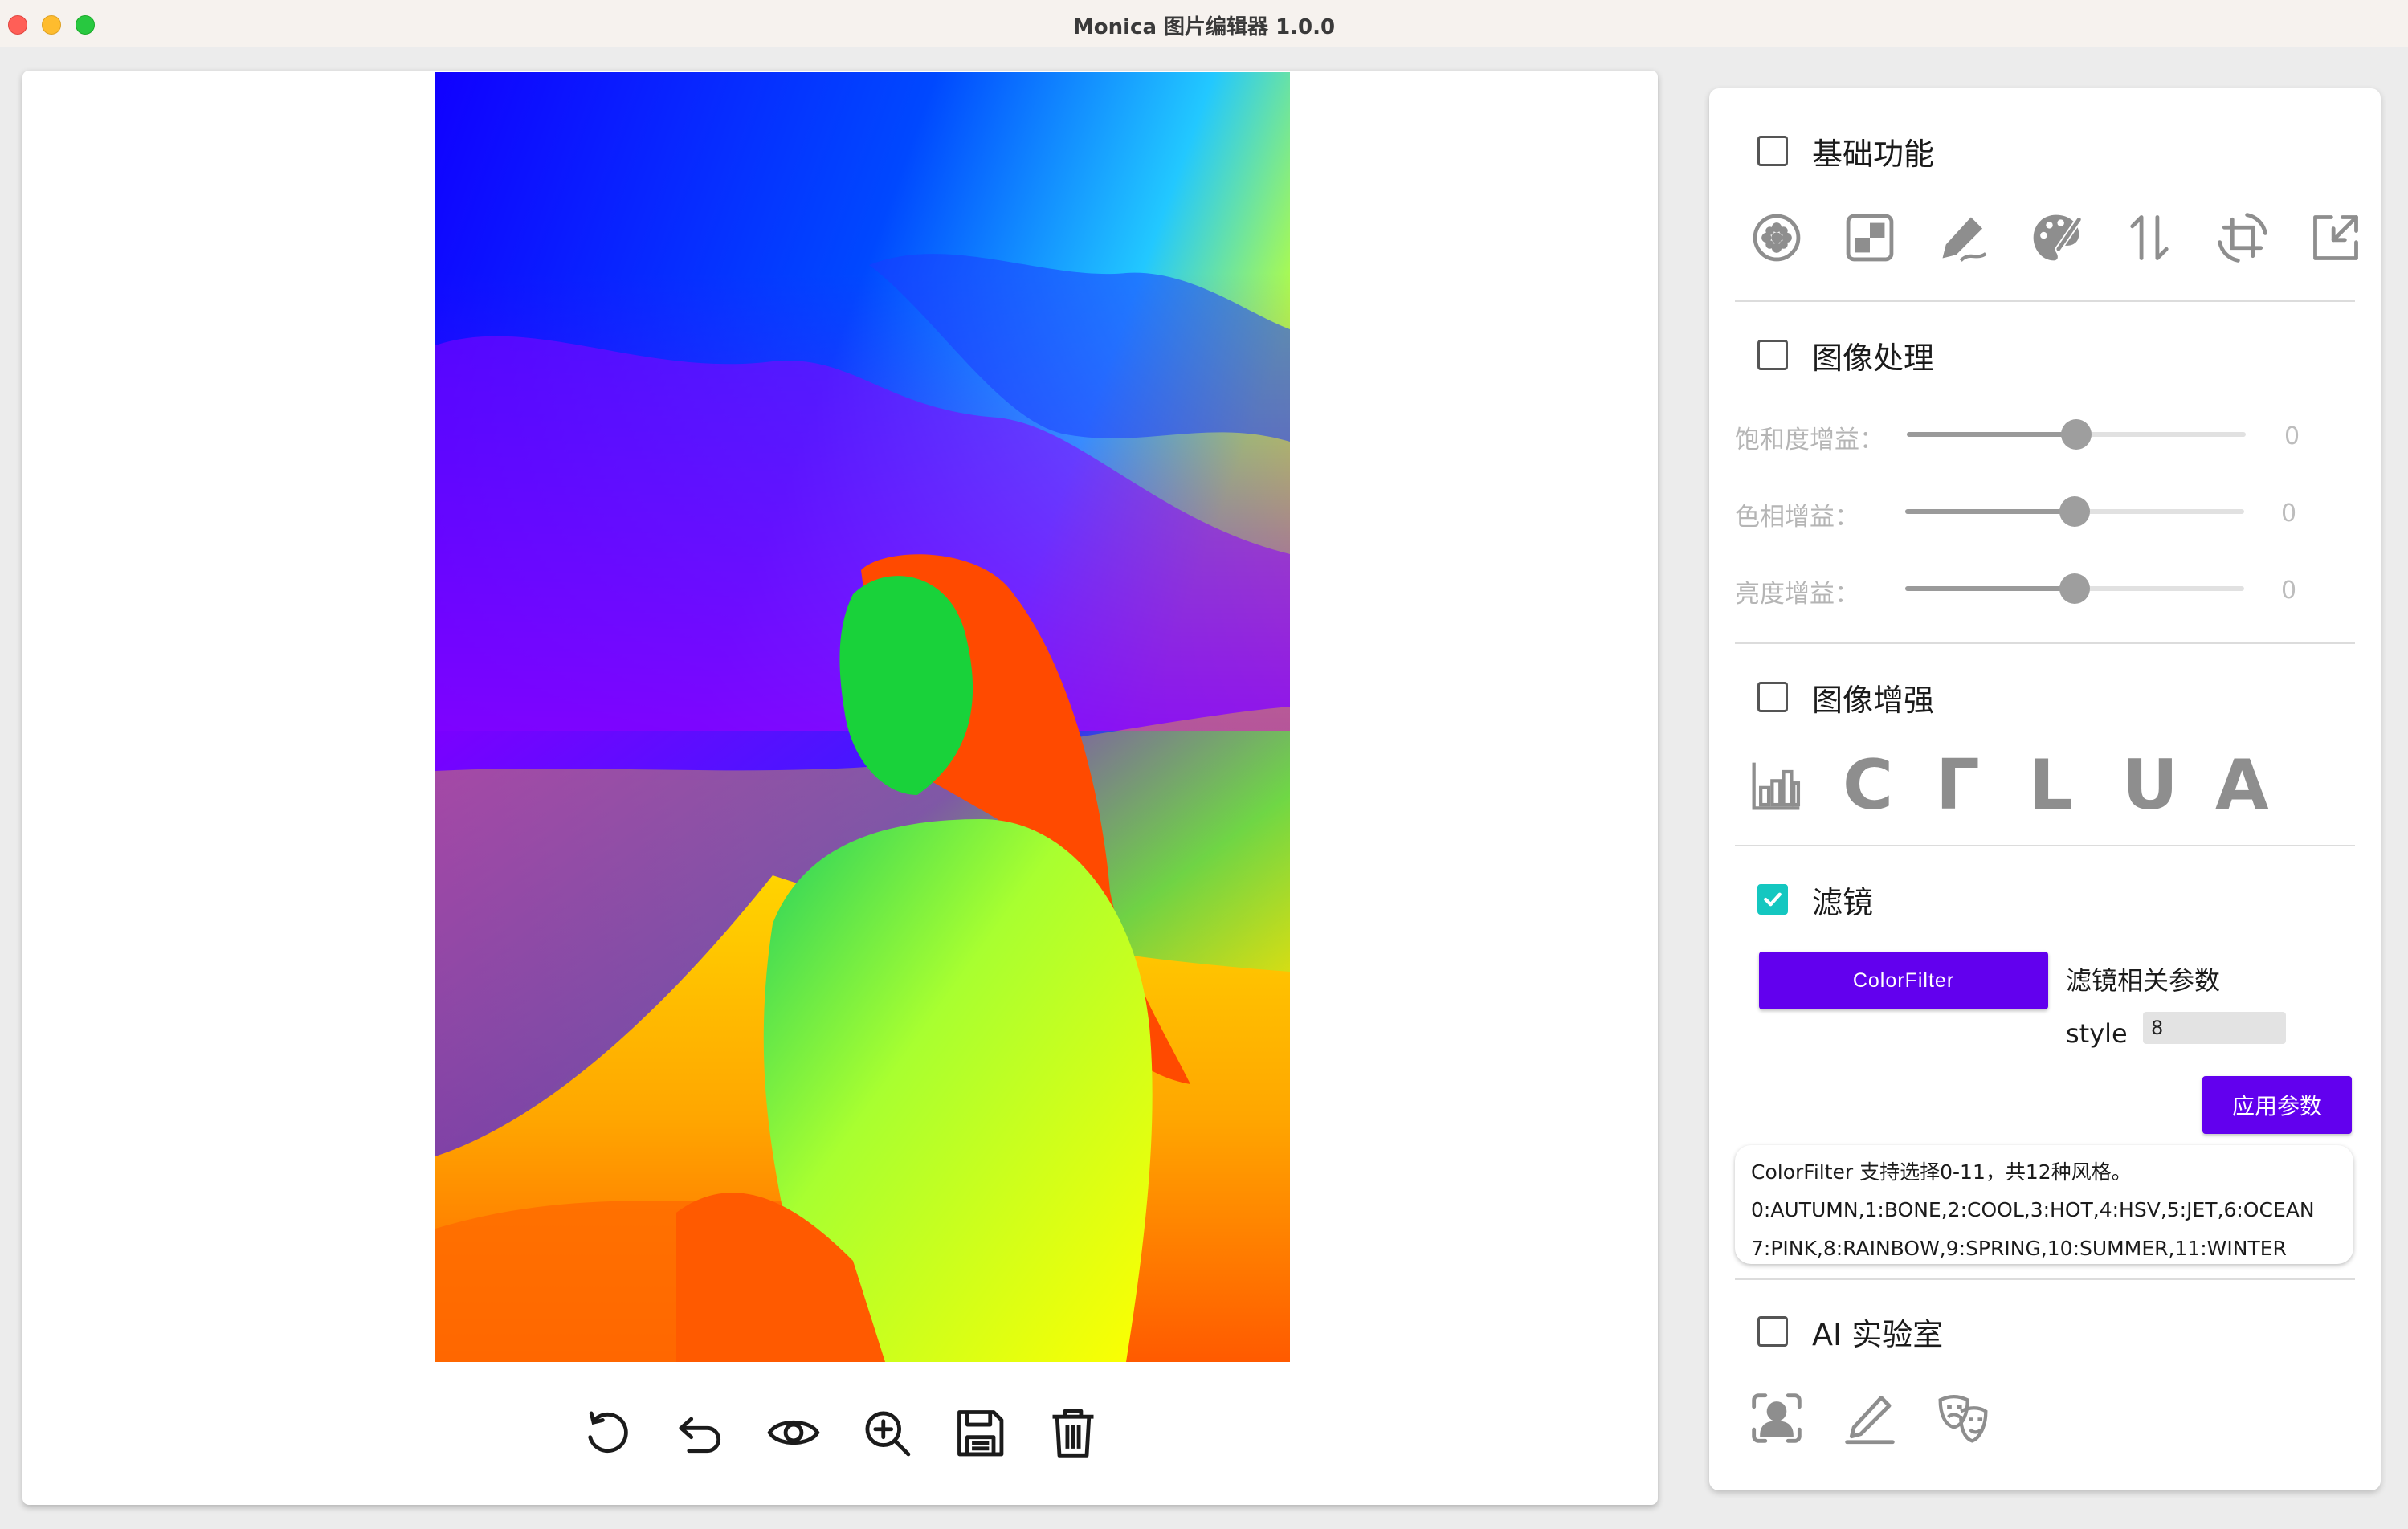 This screenshot has height=1529, width=2408. I want to click on hue-slider, so click(2074, 511).